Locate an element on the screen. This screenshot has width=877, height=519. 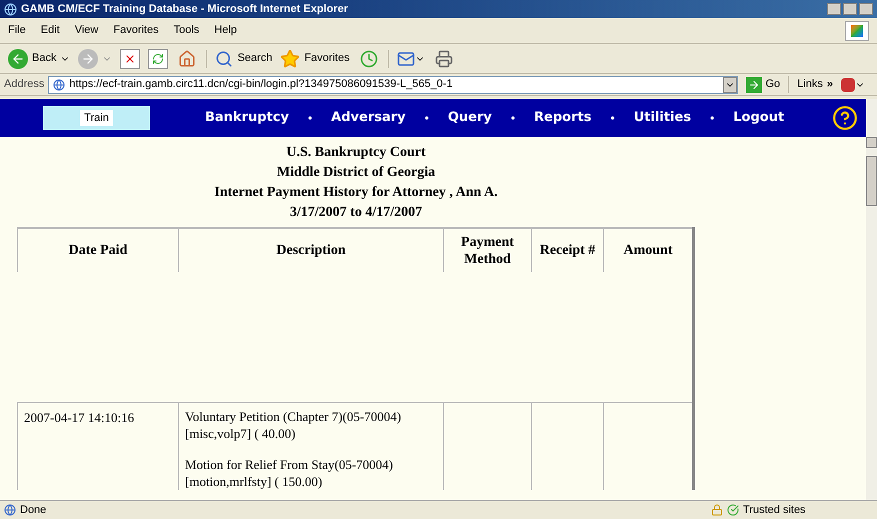
nav-link: Reports is located at coordinates (563, 118).